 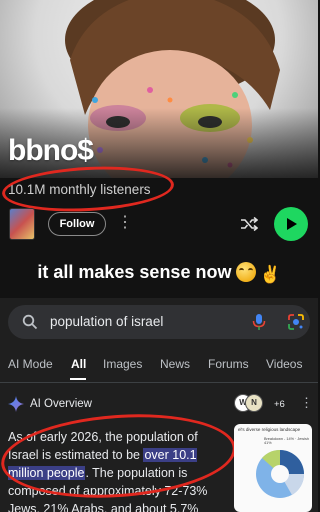 What do you see at coordinates (78, 379) in the screenshot?
I see `active-tab-indicator` at bounding box center [78, 379].